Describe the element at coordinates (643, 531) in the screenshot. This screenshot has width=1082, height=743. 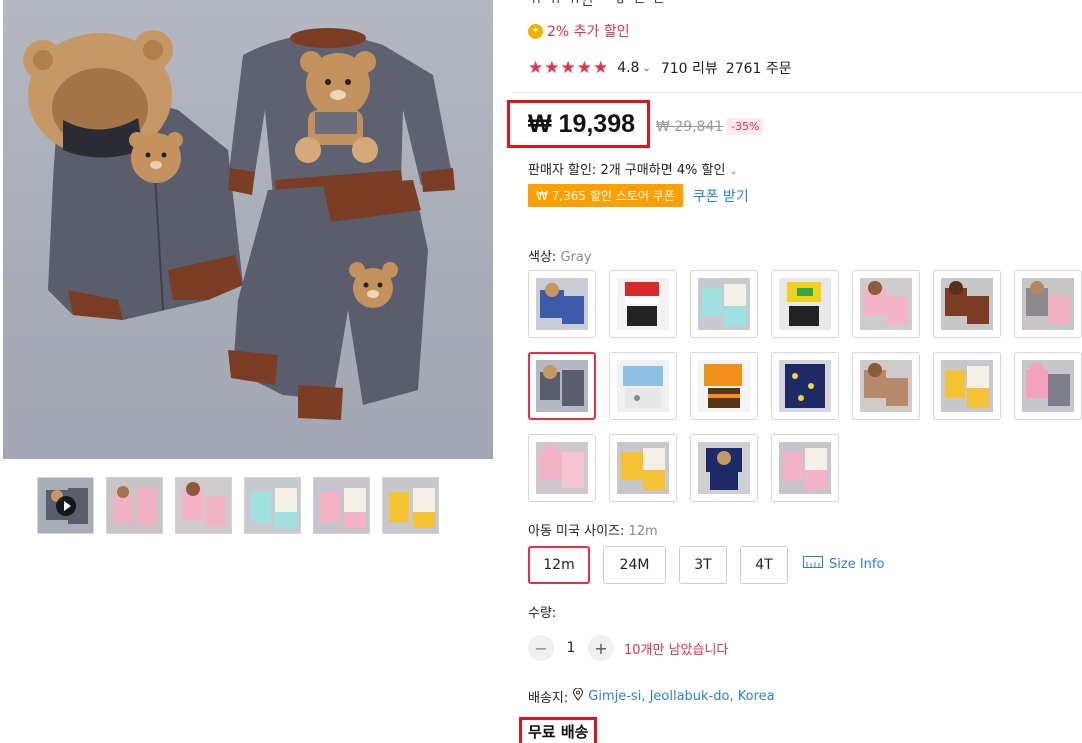
I see `size-selected-value: 12m` at that location.